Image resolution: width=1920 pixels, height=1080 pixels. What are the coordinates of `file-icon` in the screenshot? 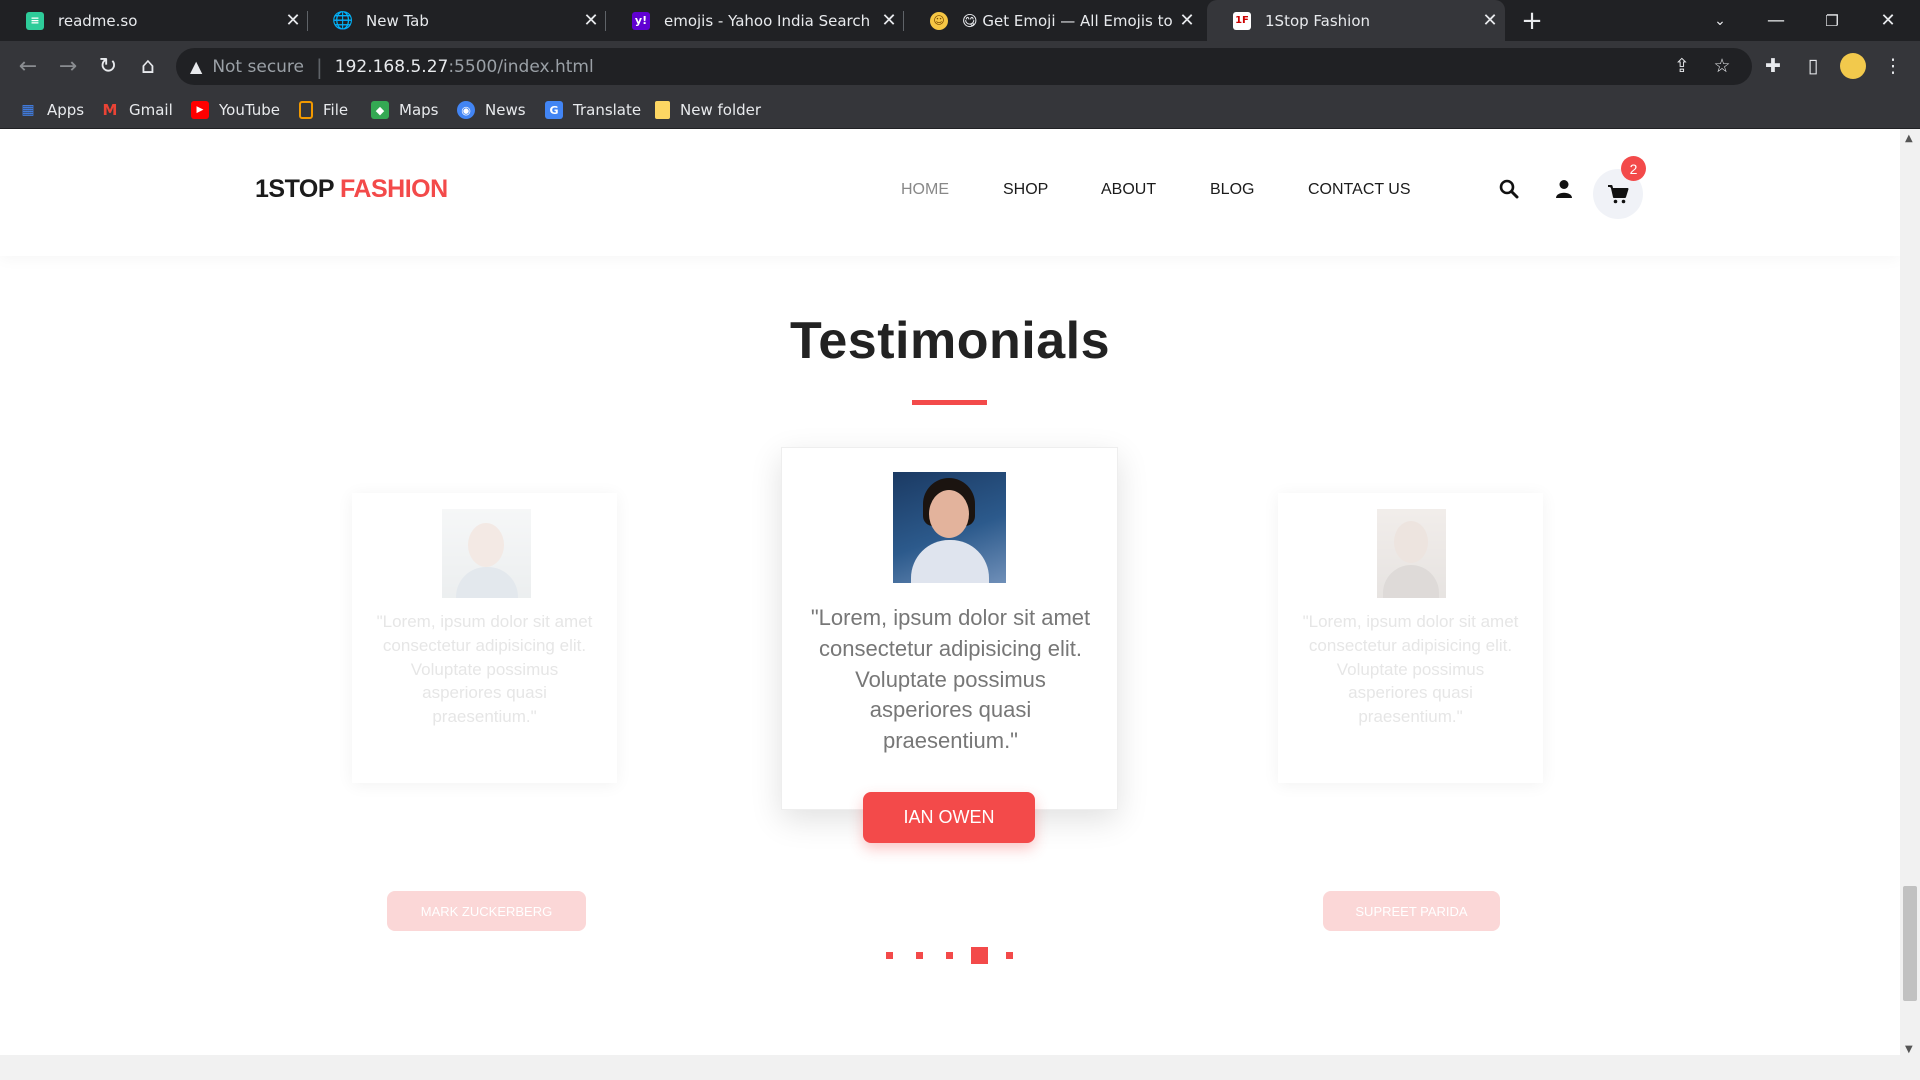 It's located at (306, 110).